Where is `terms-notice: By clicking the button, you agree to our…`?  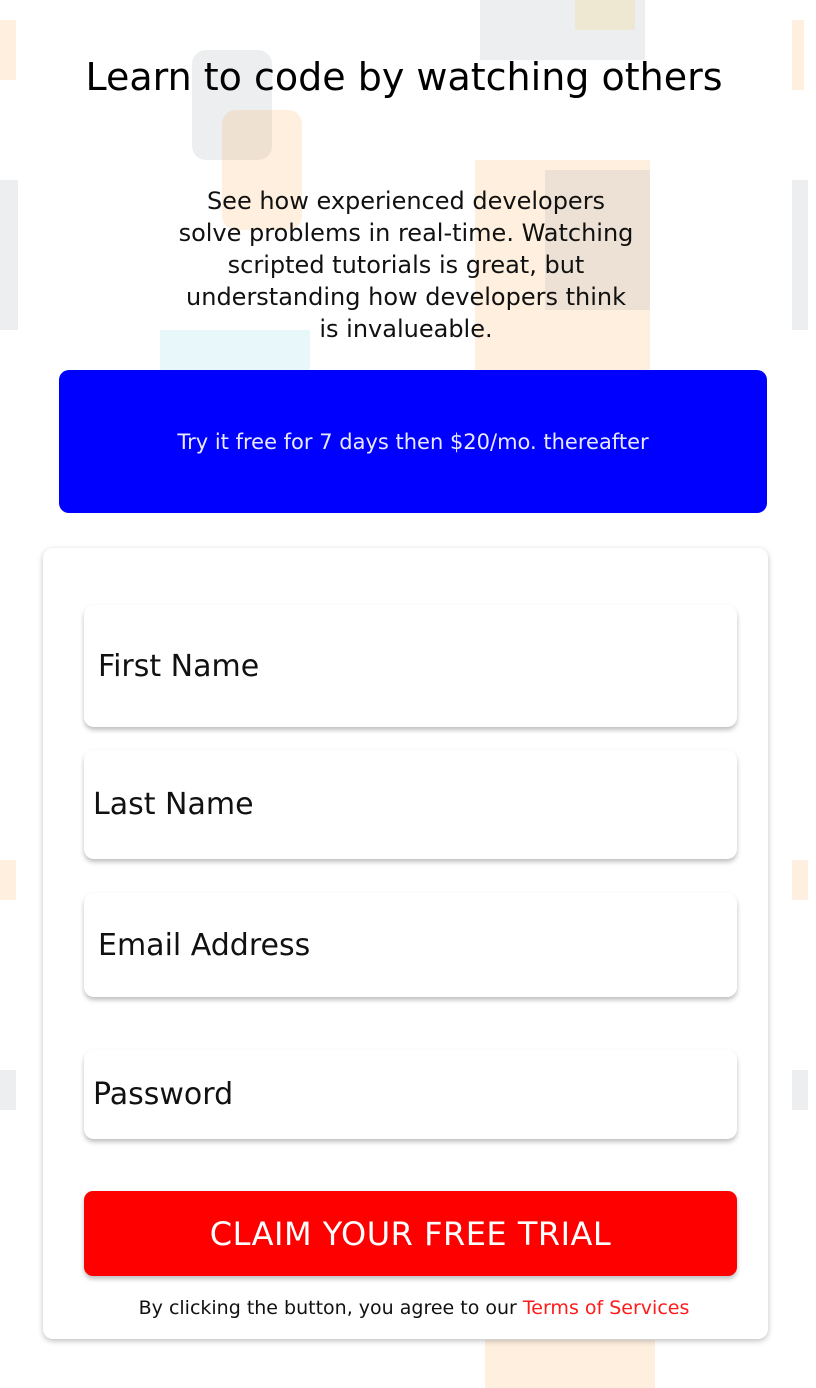
terms-notice: By clicking the button, you agree to our… is located at coordinates (408, 1308).